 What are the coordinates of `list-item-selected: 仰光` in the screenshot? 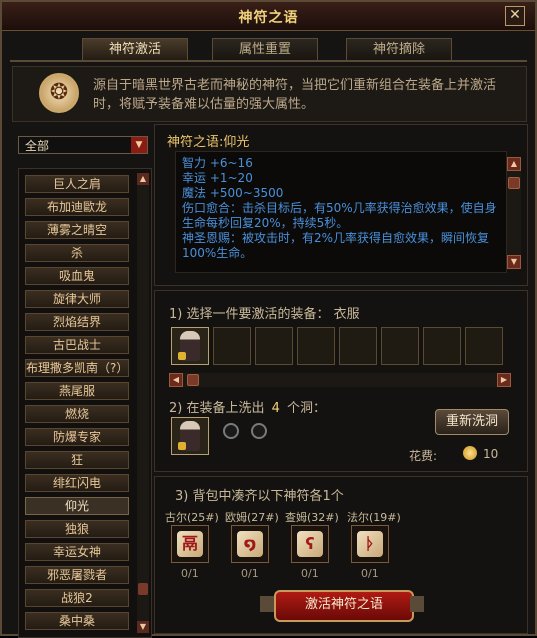 It's located at (77, 506).